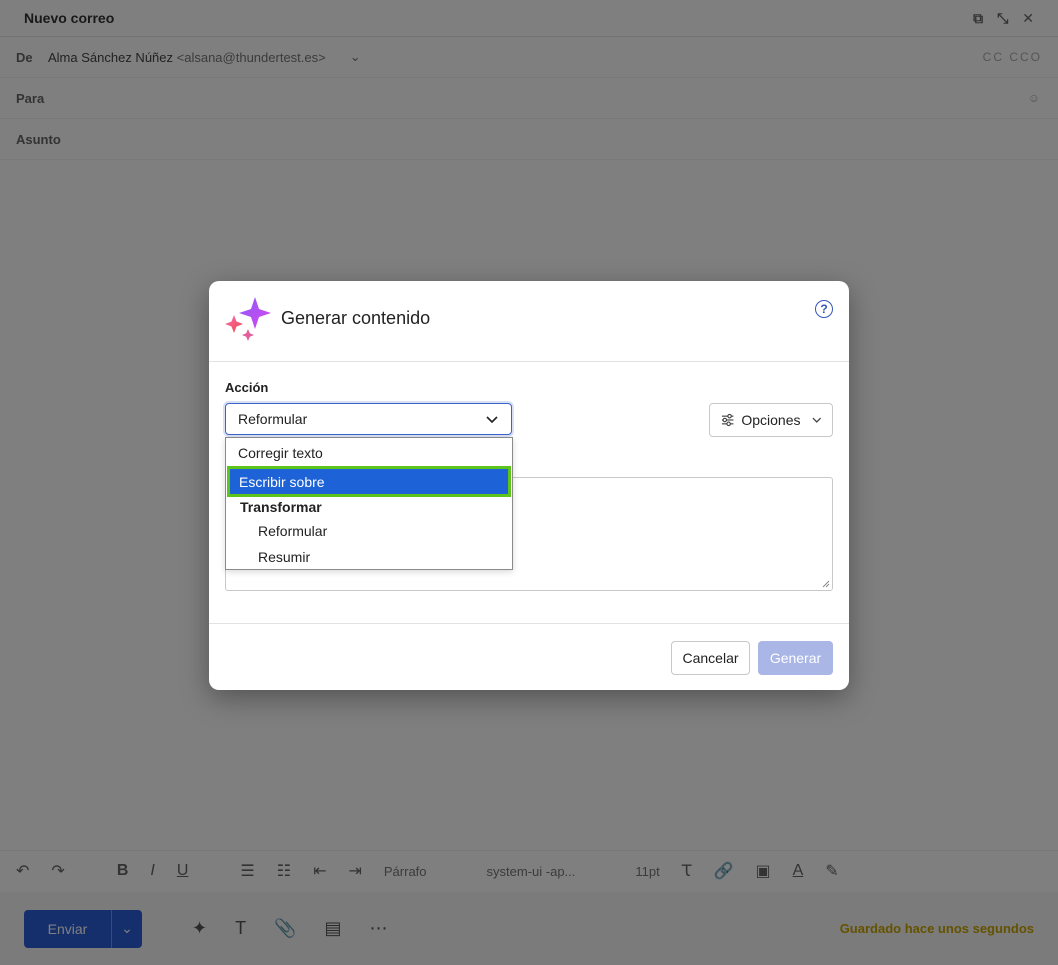 Image resolution: width=1058 pixels, height=965 pixels. What do you see at coordinates (369, 453) in the screenshot?
I see `dropdown-option-corregir-texto: Corregir texto` at bounding box center [369, 453].